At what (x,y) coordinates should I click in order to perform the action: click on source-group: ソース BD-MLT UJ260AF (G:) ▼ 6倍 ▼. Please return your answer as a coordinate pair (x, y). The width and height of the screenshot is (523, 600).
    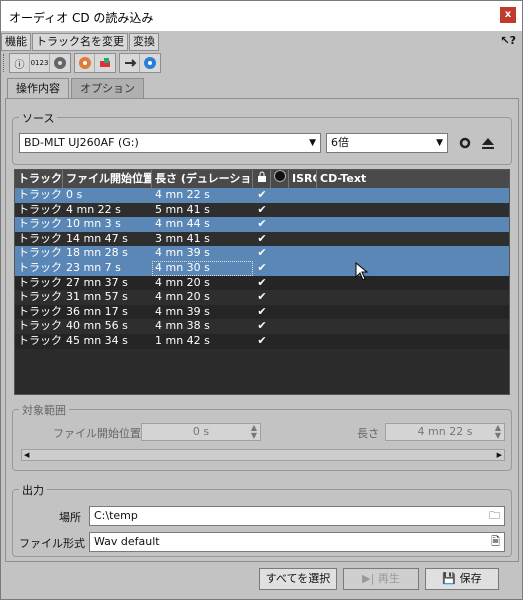
    Looking at the image, I should click on (262, 137).